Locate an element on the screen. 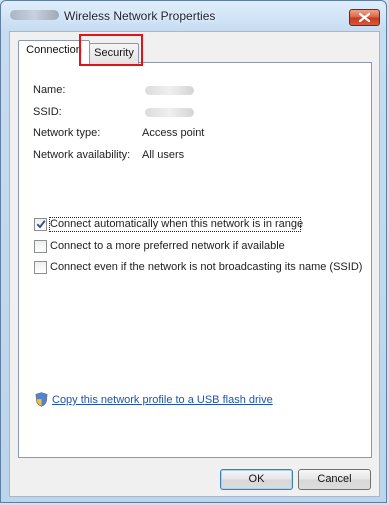 This screenshot has height=505, width=389. connect-hidden-network-checkbox is located at coordinates (40, 267).